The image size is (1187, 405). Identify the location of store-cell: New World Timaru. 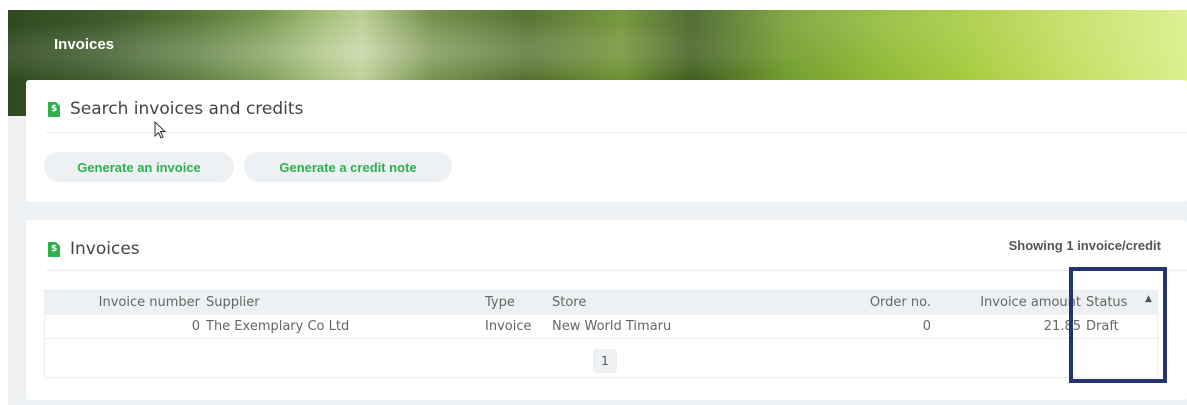
(612, 326).